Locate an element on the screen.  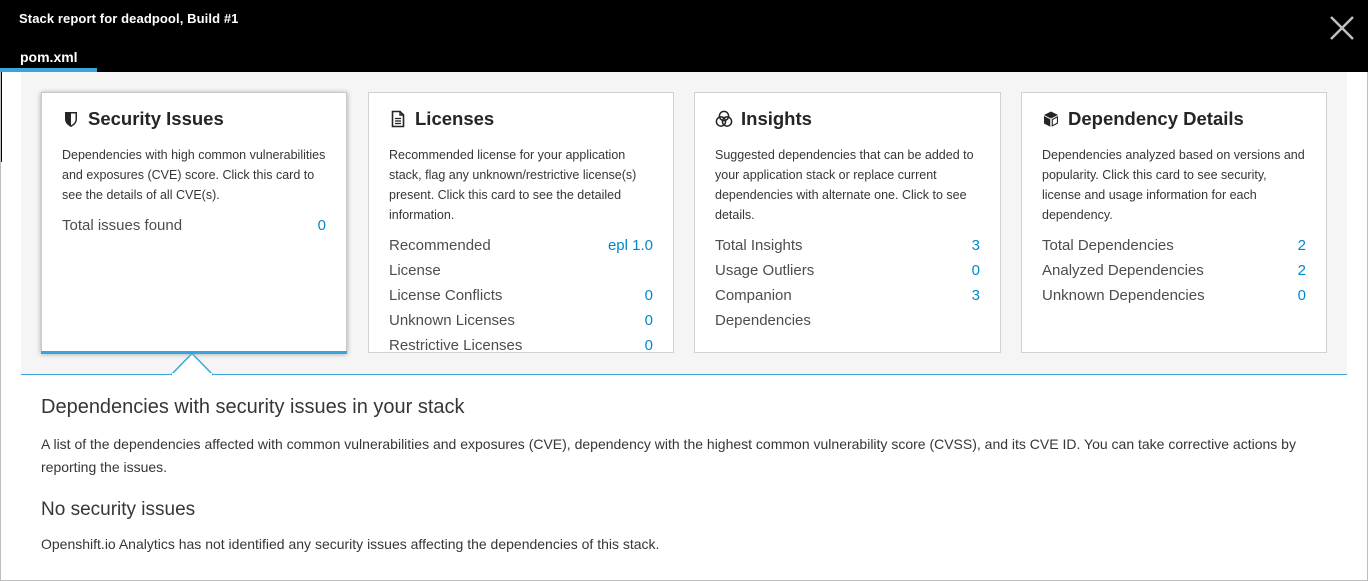
metric-label: Recommended License is located at coordinates (440, 258).